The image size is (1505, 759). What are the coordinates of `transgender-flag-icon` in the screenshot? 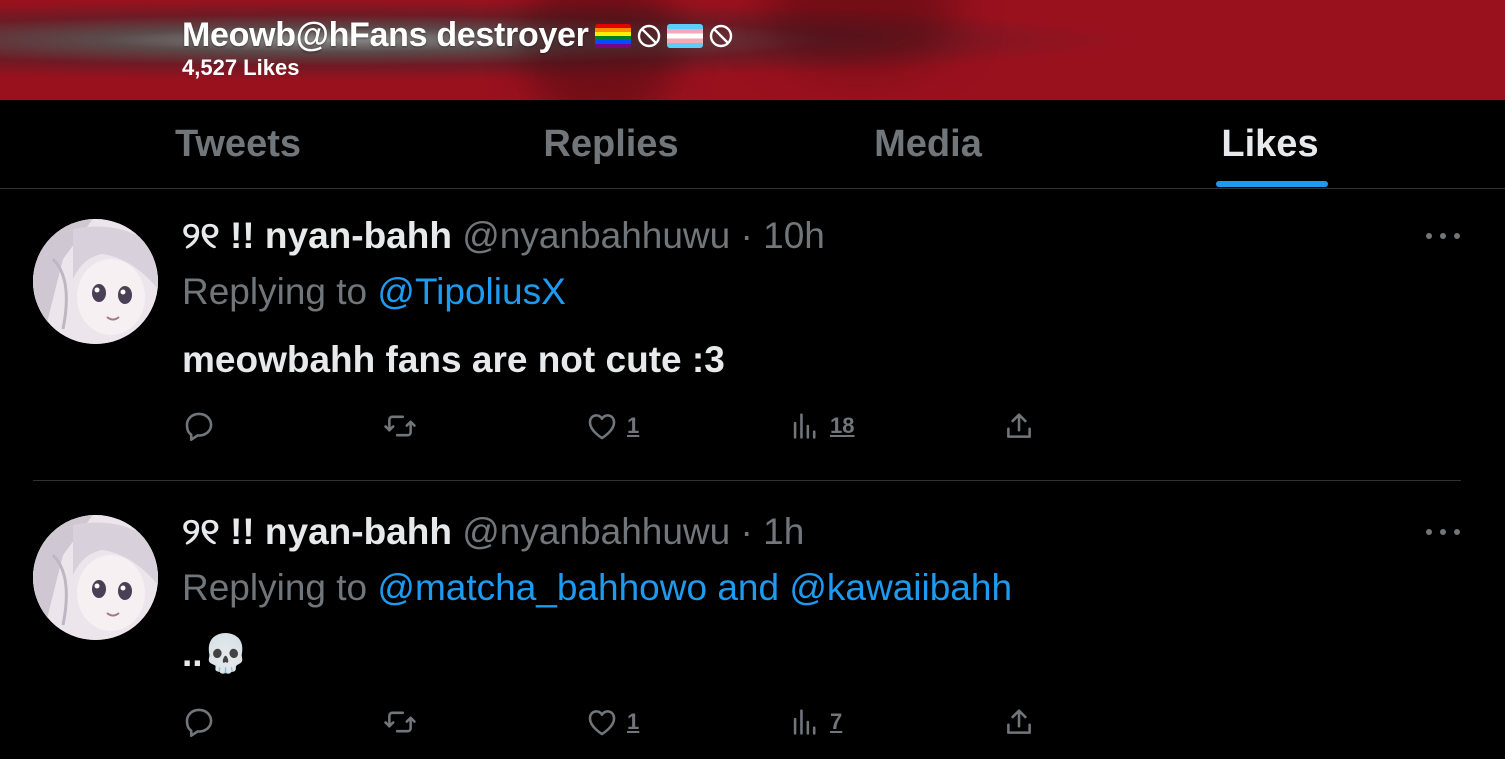 It's located at (684, 35).